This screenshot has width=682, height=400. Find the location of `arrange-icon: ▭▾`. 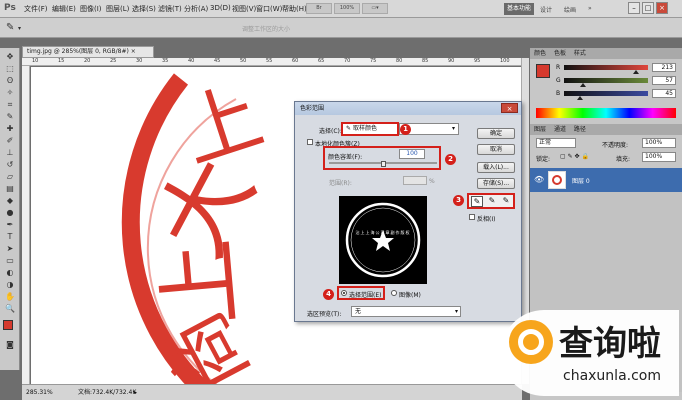

arrange-icon: ▭▾ is located at coordinates (375, 8).